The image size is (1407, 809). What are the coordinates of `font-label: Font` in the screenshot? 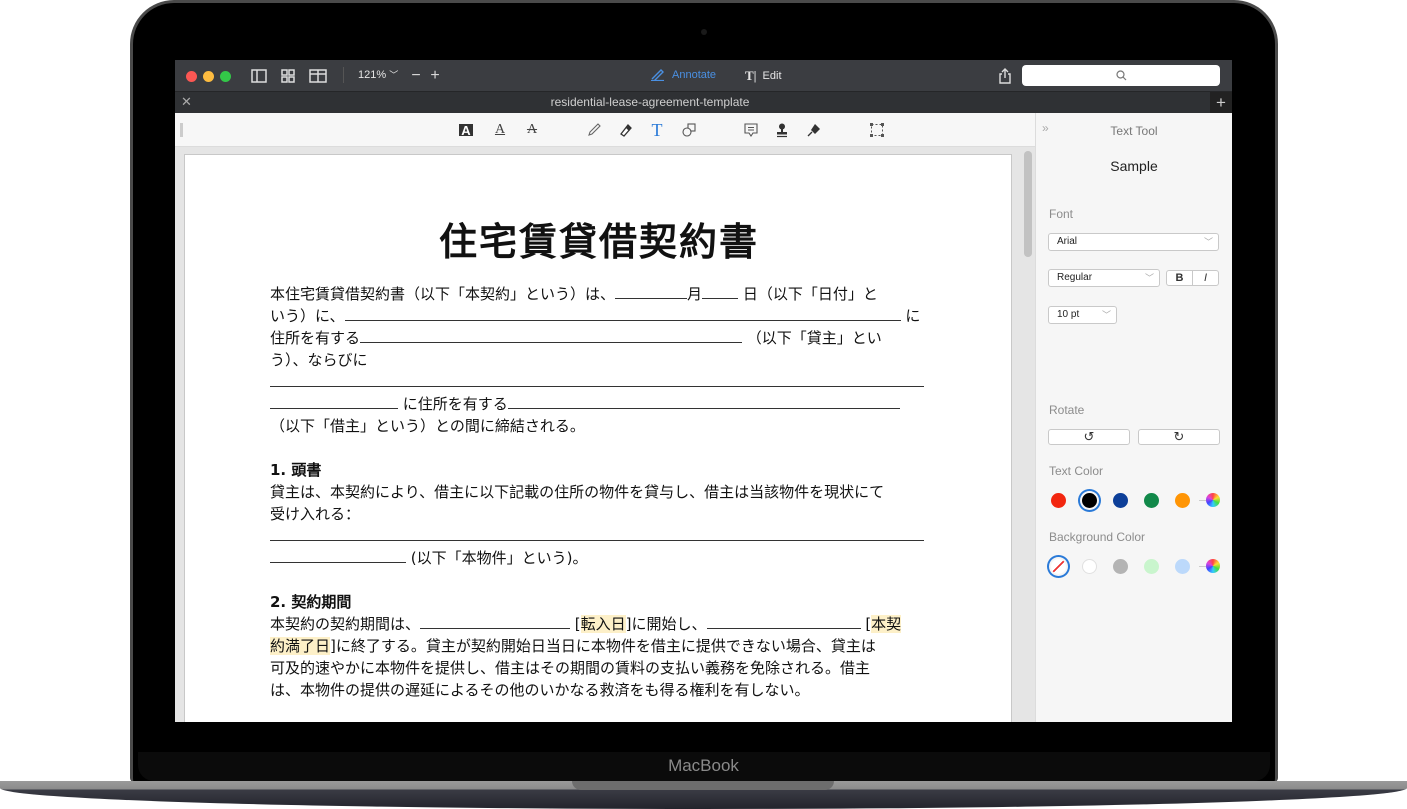 It's located at (1061, 214).